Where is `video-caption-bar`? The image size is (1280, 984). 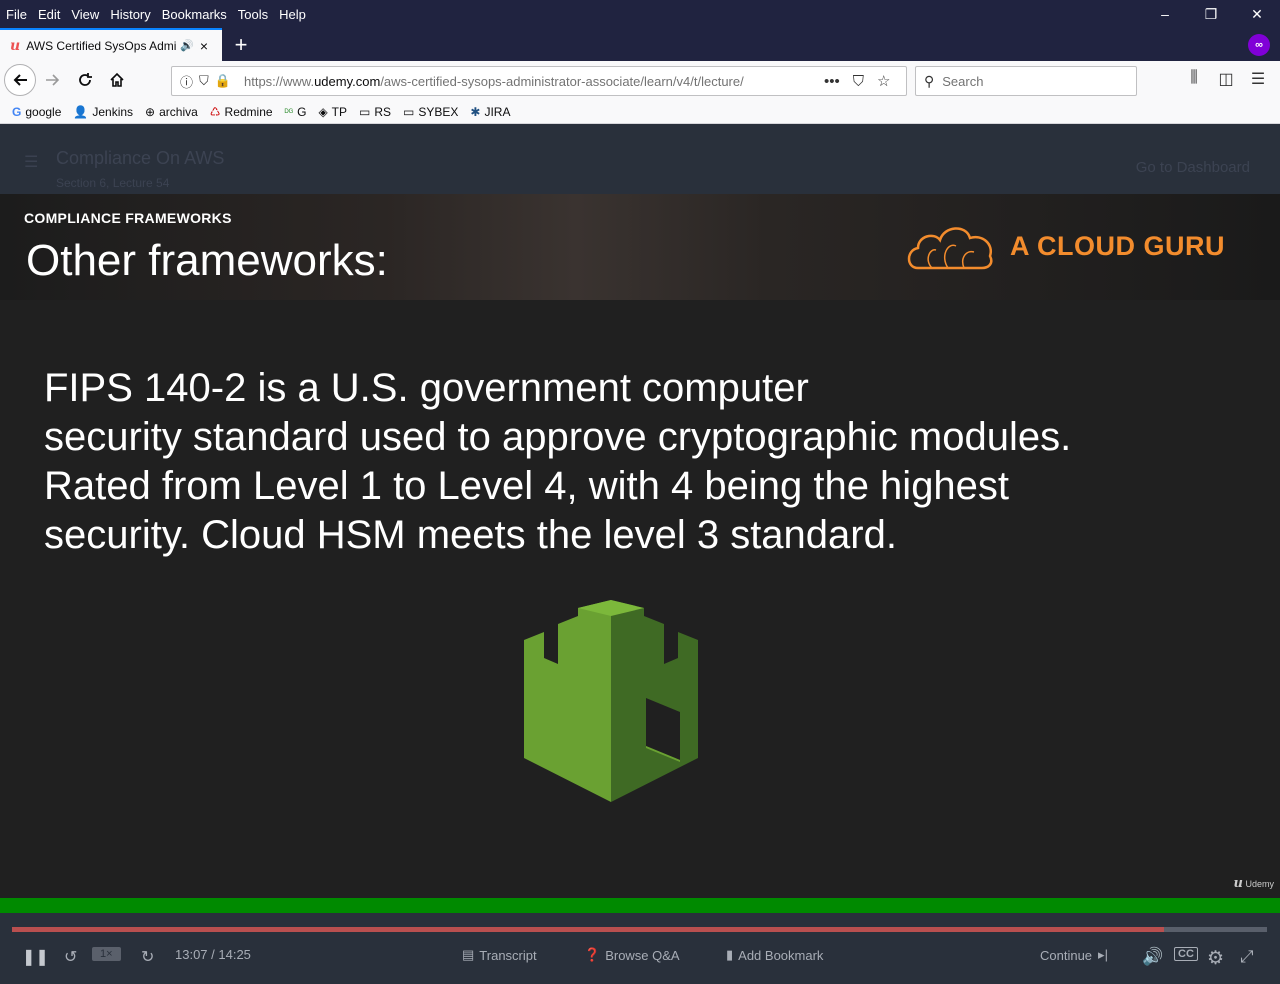 video-caption-bar is located at coordinates (640, 905).